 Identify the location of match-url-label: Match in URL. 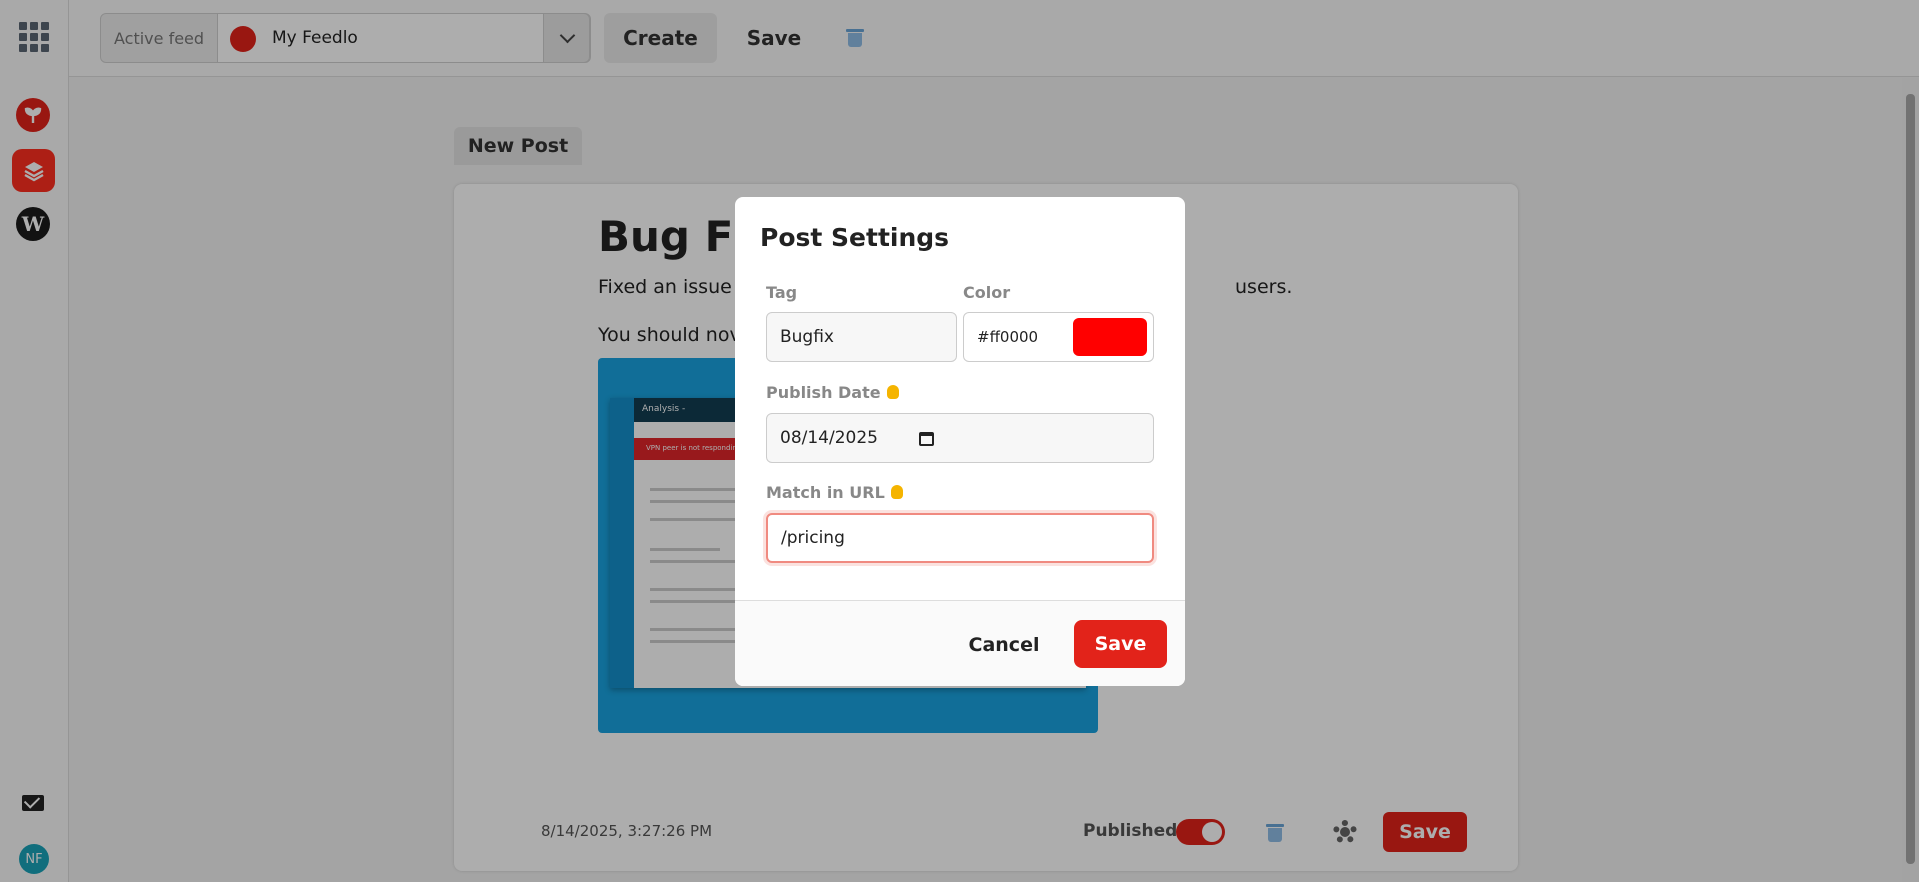
(834, 492).